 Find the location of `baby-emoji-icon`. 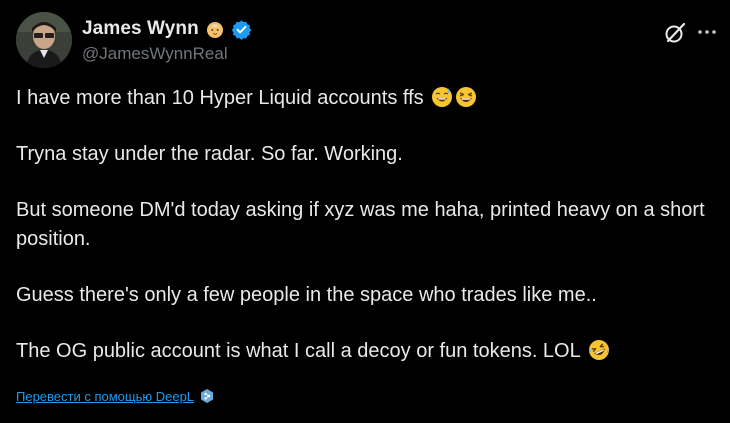

baby-emoji-icon is located at coordinates (215, 29).